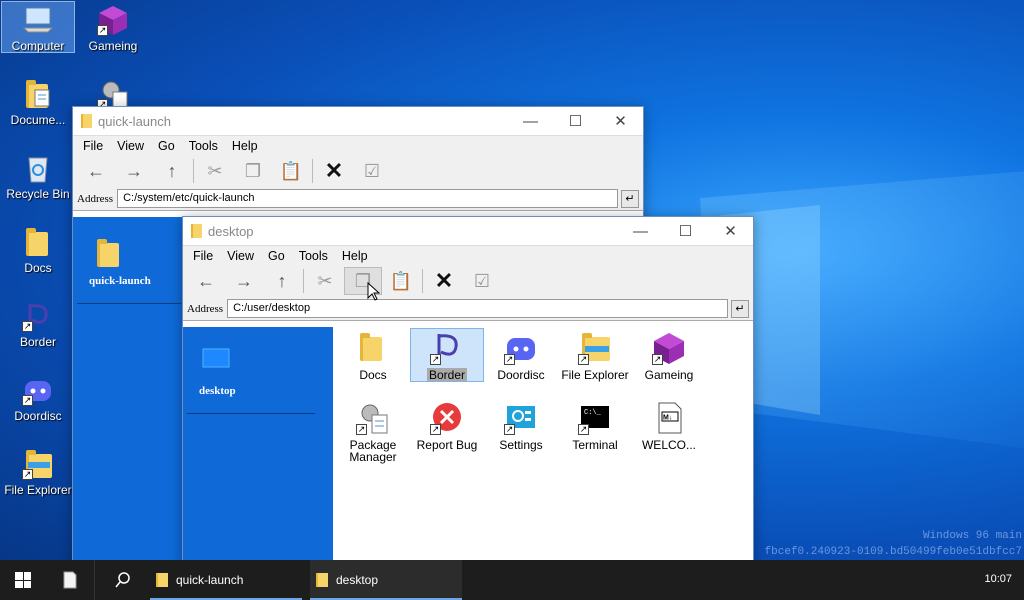 The width and height of the screenshot is (1024, 600). I want to click on address-bar: Address C:/system/etc/quick-launch ↵, so click(358, 199).